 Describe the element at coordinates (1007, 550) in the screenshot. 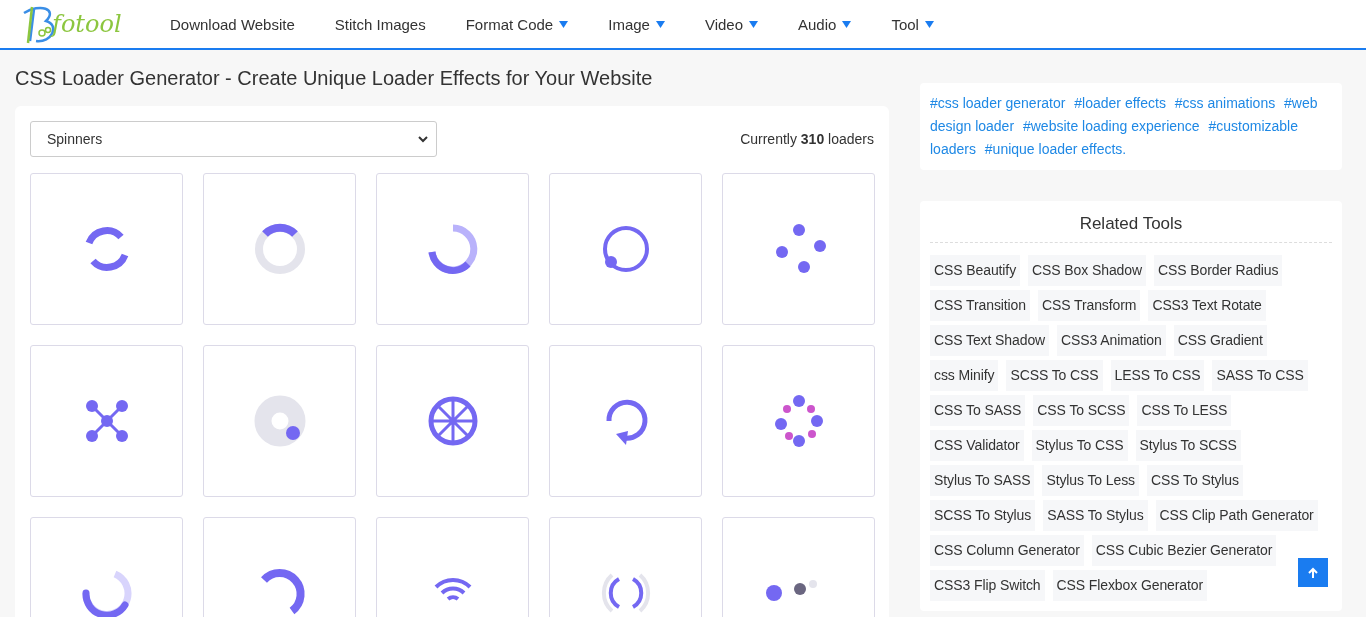

I see `related-tool-chip: CSS Column Generator` at that location.